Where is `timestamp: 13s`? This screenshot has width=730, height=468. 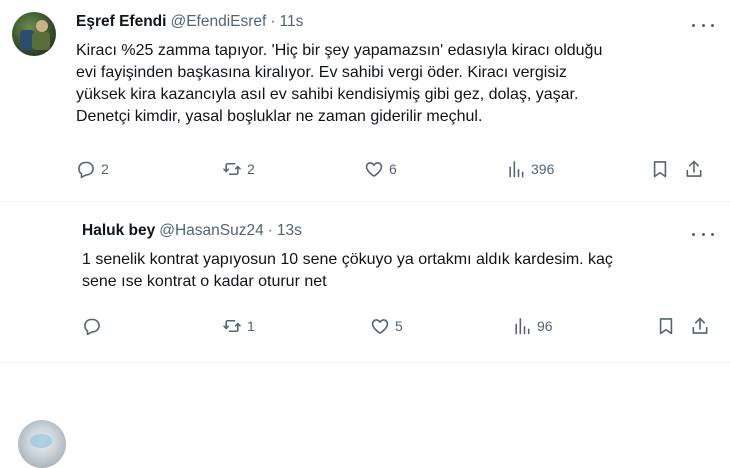 timestamp: 13s is located at coordinates (289, 231).